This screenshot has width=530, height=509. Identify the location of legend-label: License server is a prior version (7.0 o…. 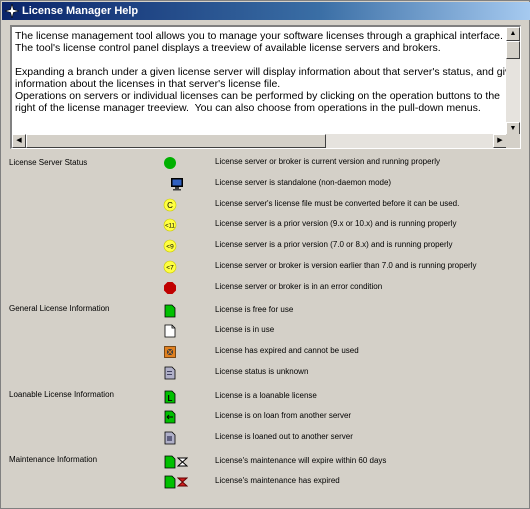
(334, 244).